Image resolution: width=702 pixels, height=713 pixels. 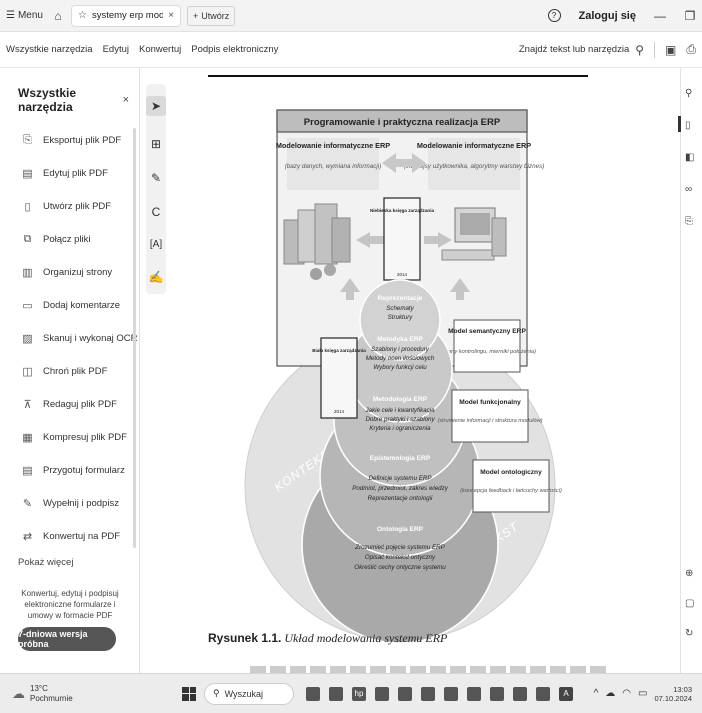 What do you see at coordinates (69, 562) in the screenshot?
I see `show-more-link: Pokaż więcej` at bounding box center [69, 562].